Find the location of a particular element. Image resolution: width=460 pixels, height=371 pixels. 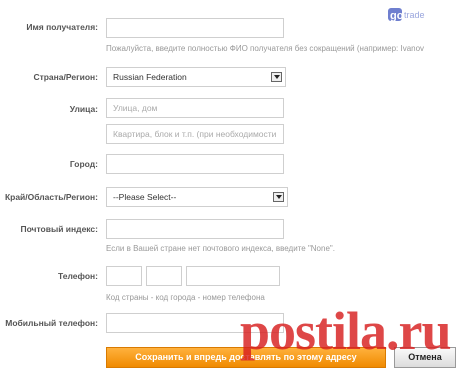

region-selected-value: --Please Select-- is located at coordinates (145, 197).